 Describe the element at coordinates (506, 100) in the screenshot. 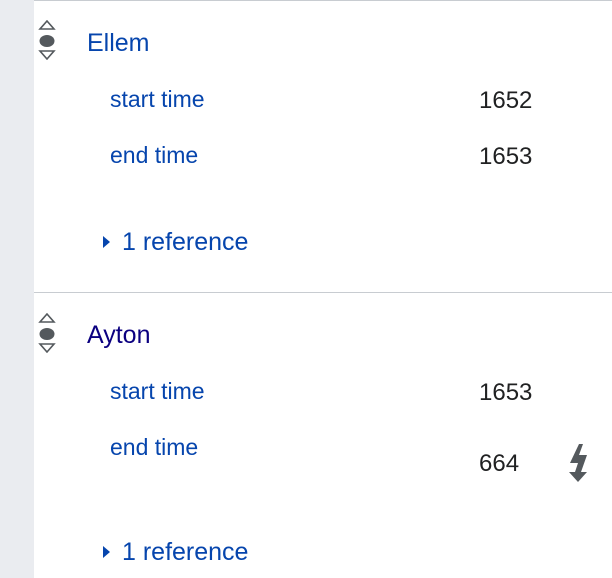

I see `qualifier-value-start-time: 1652` at that location.